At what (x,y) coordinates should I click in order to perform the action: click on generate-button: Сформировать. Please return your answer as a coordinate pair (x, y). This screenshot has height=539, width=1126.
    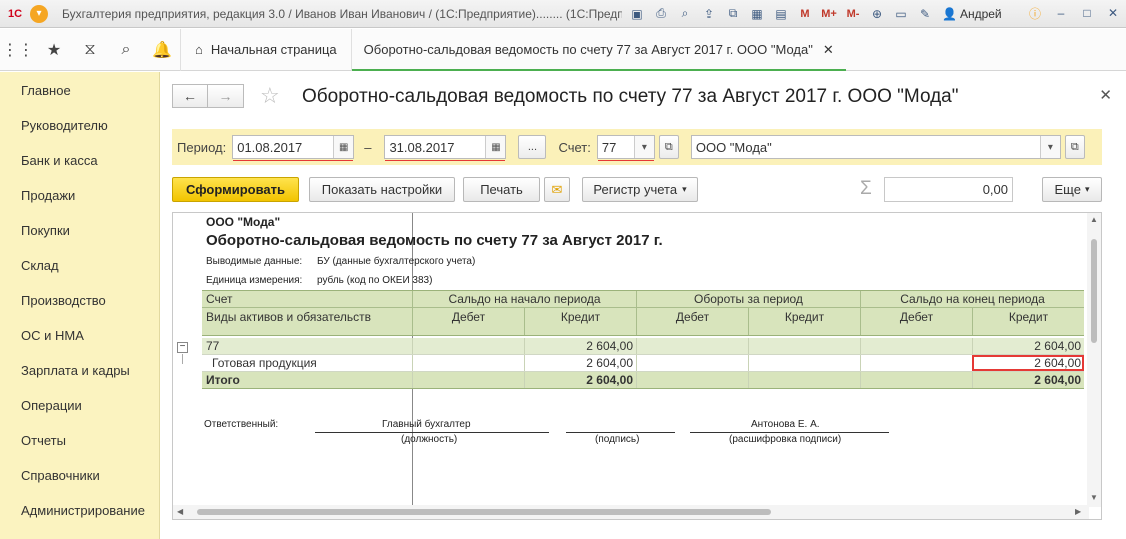
    Looking at the image, I should click on (235, 189).